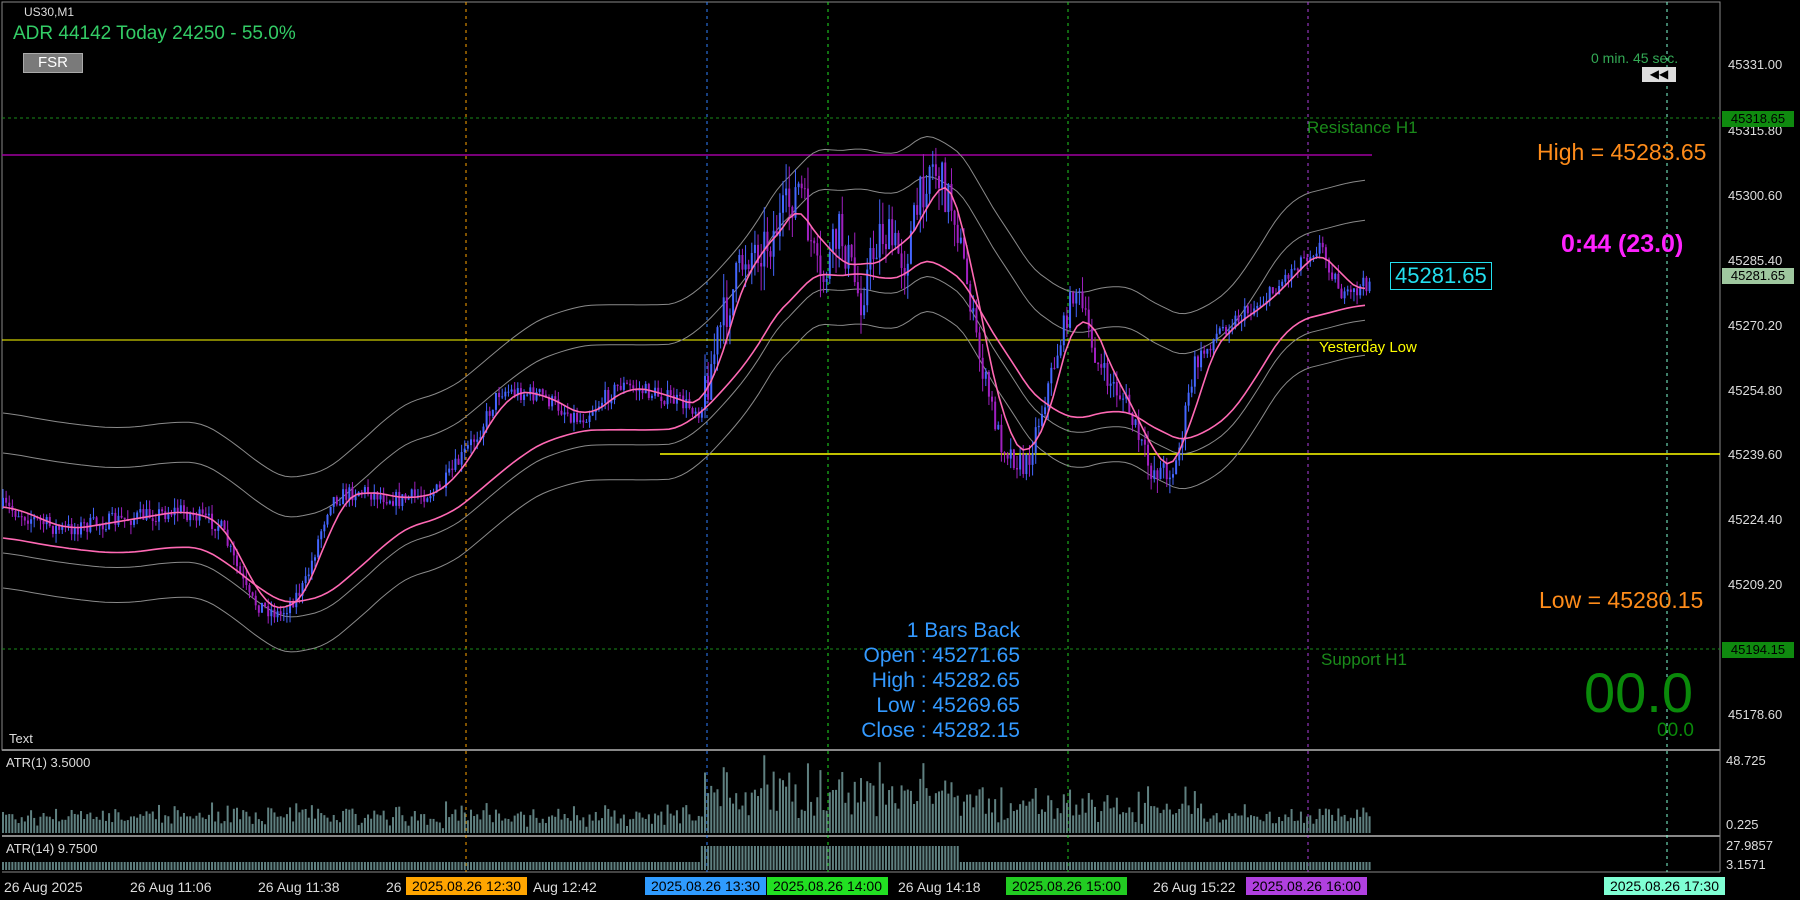 This screenshot has width=1800, height=900. What do you see at coordinates (1755, 584) in the screenshot?
I see `price-axis-label: 45209.20` at bounding box center [1755, 584].